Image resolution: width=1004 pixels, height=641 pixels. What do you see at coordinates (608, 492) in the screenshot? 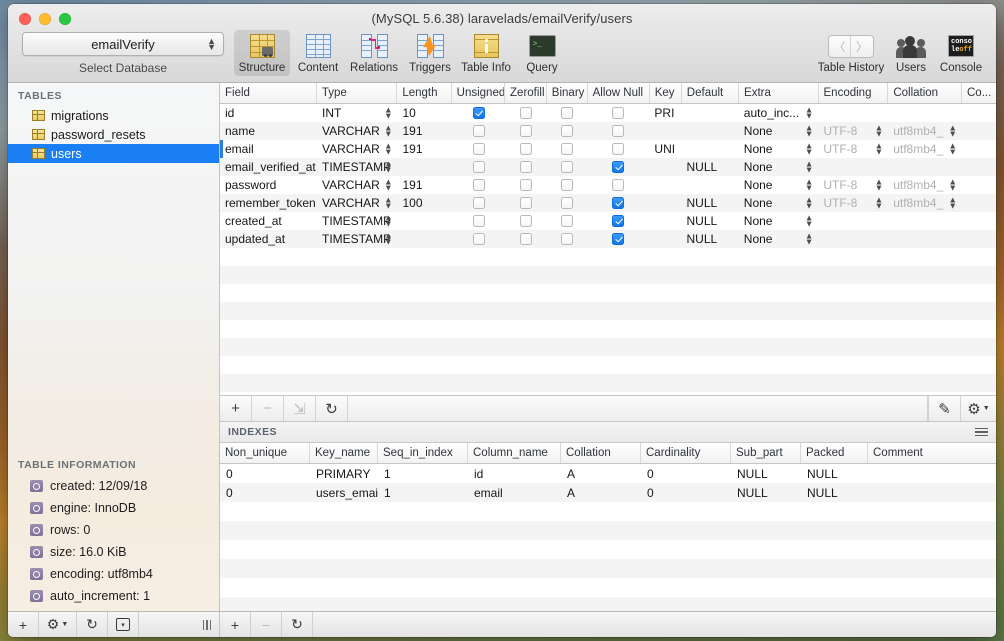
I see `indexes-table-row: 0 users_email_... 1 email A 0 NULL NULL` at bounding box center [608, 492].